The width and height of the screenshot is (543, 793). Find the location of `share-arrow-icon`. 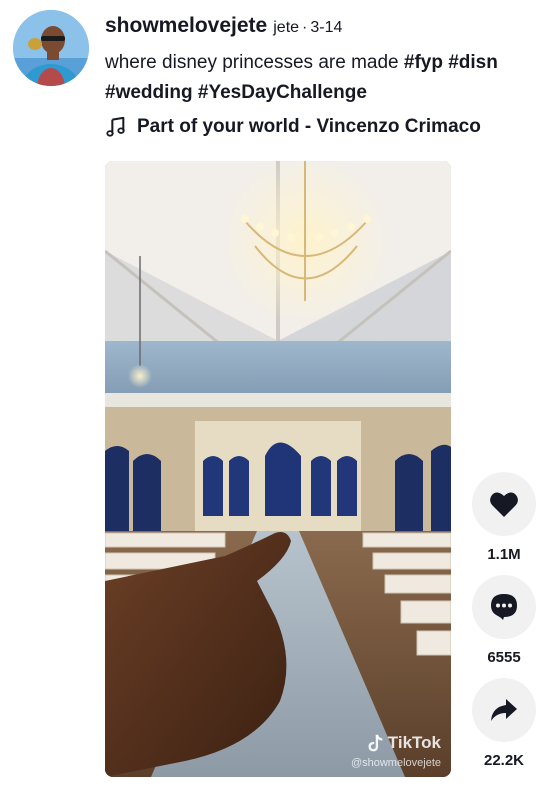

share-arrow-icon is located at coordinates (504, 710).